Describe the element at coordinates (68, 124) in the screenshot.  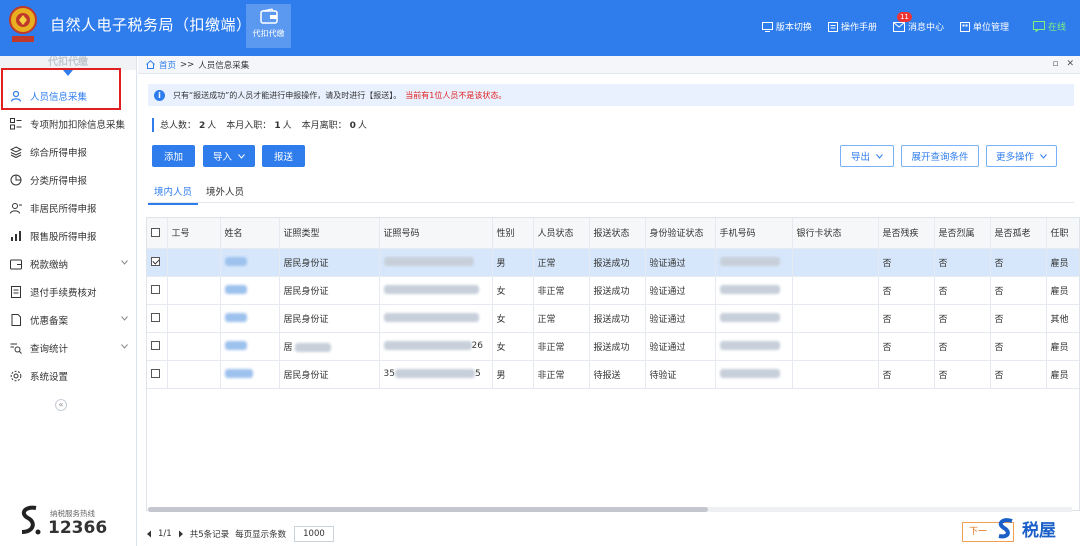
I see `sidebar-item-special-deduction: 专项附加扣除信息采集` at that location.